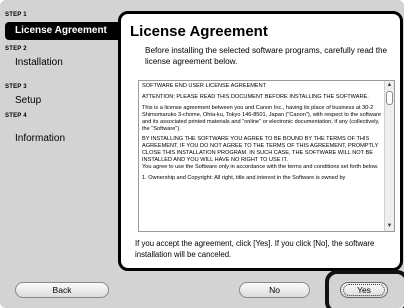 This screenshot has height=308, width=404. Describe the element at coordinates (389, 85) in the screenshot. I see `scroll-up-arrow-icon: ▲` at that location.